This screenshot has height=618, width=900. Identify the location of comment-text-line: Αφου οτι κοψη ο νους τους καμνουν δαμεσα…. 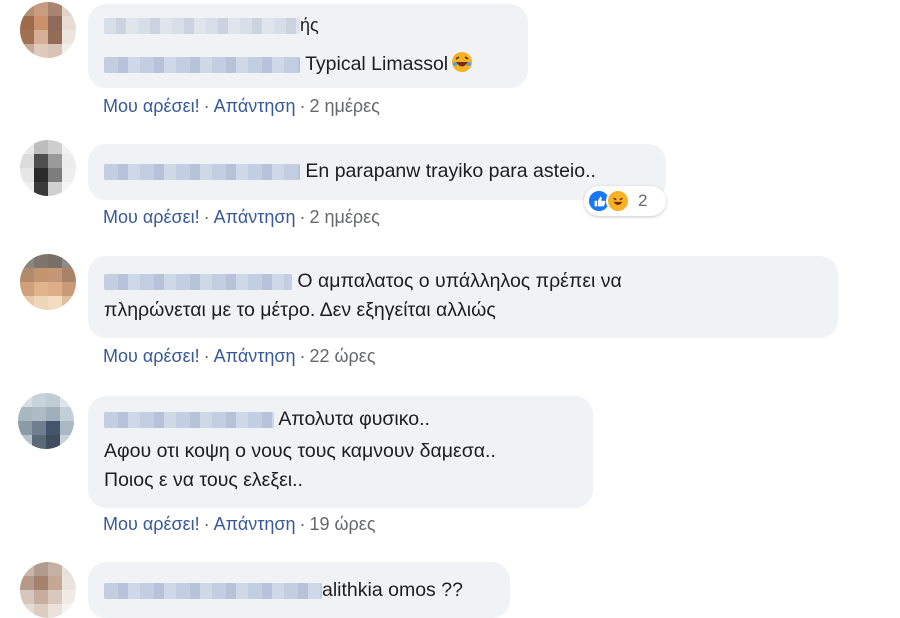
(300, 451).